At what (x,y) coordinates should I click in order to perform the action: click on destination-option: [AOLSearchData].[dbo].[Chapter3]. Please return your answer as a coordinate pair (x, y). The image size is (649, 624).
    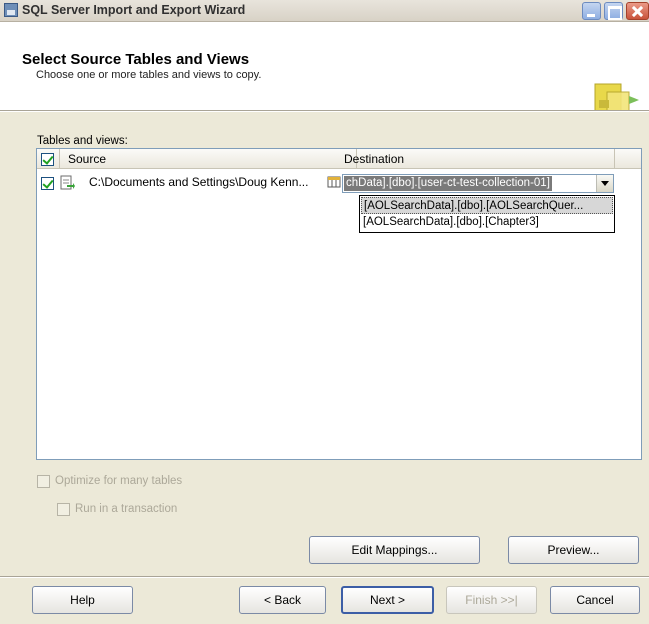
    Looking at the image, I should click on (487, 222).